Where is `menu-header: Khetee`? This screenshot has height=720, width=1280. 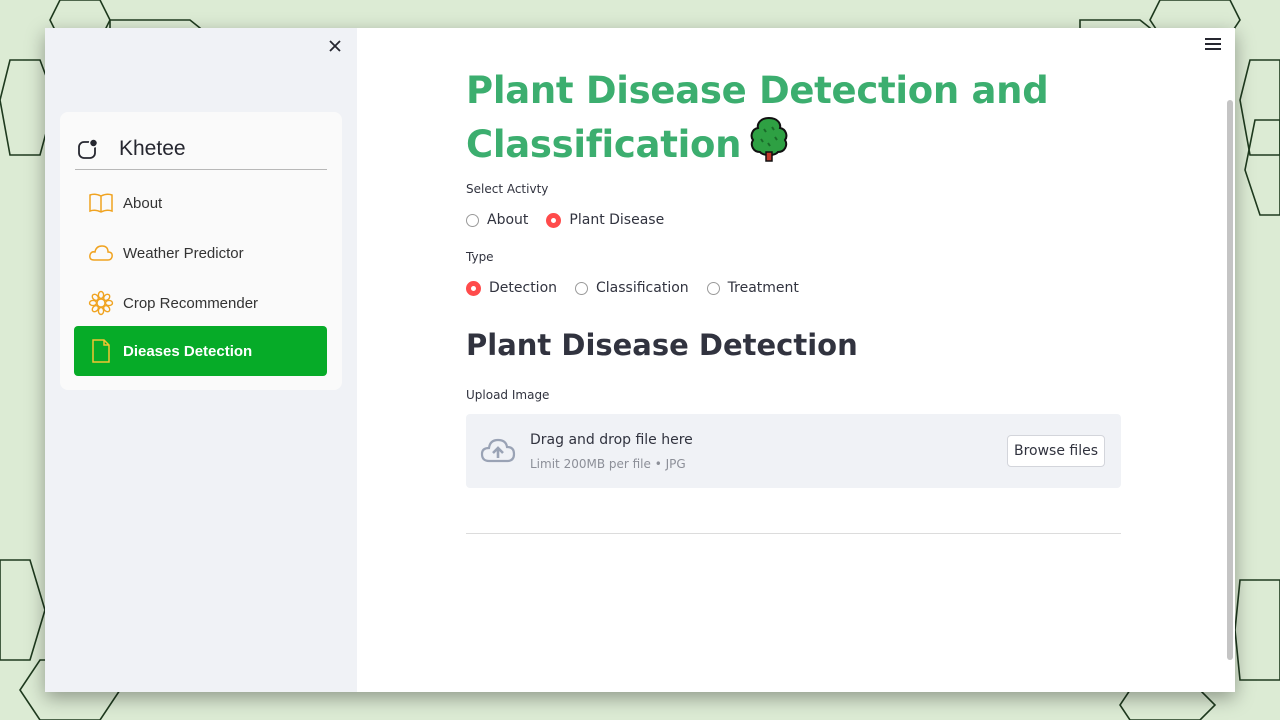
menu-header: Khetee is located at coordinates (201, 149).